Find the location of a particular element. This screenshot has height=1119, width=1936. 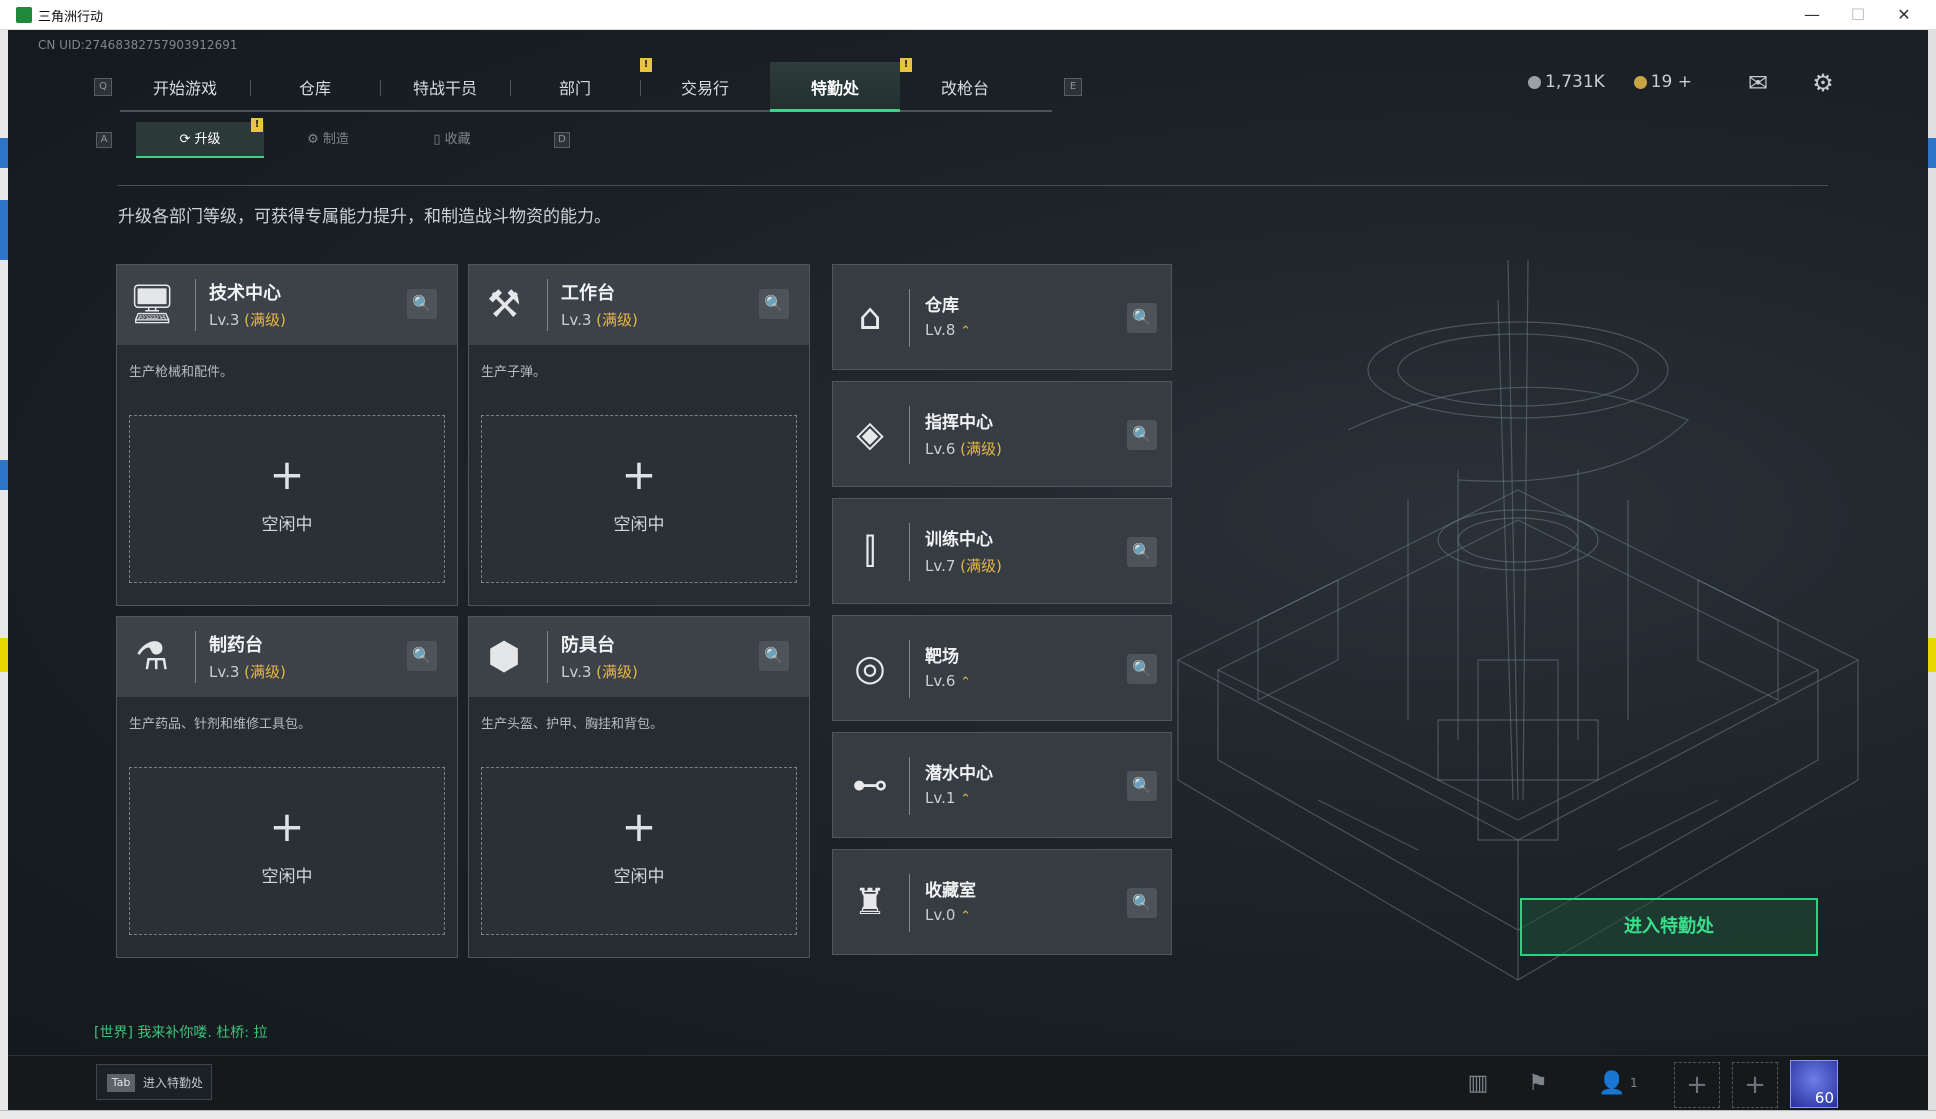

nav-next-key-hint: E is located at coordinates (1073, 87).